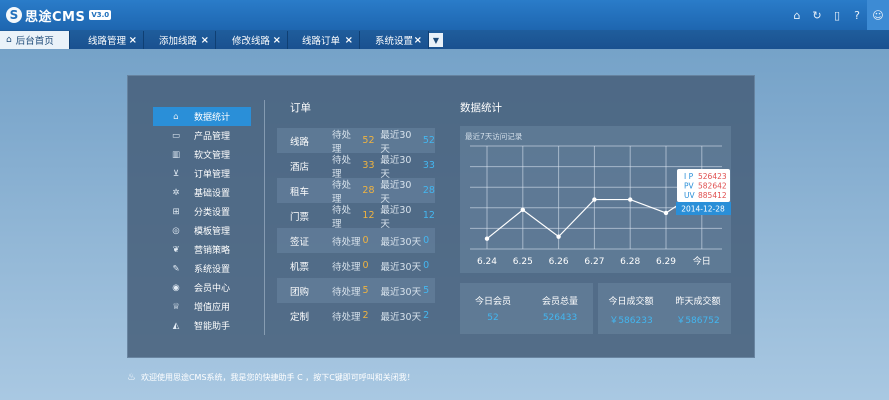 The width and height of the screenshot is (889, 400). What do you see at coordinates (712, 176) in the screenshot?
I see `tooltip-value: 526423` at bounding box center [712, 176].